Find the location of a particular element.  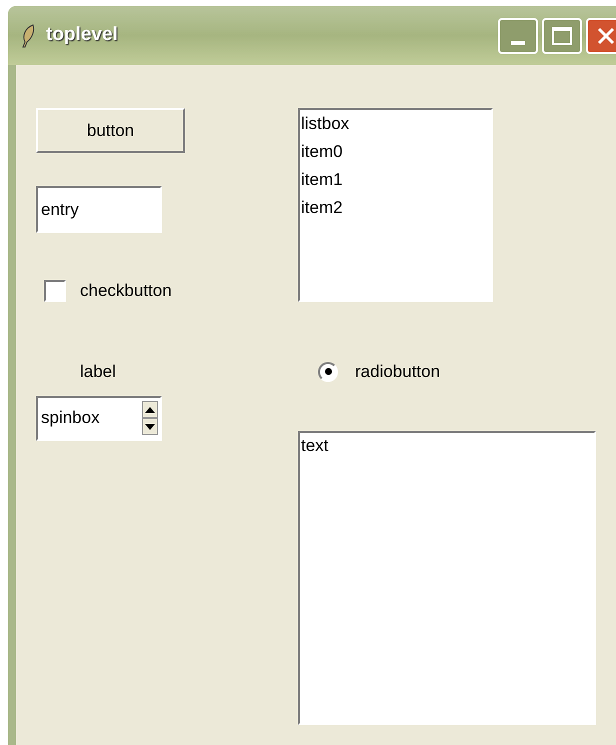

down-arrow-icon is located at coordinates (150, 427).